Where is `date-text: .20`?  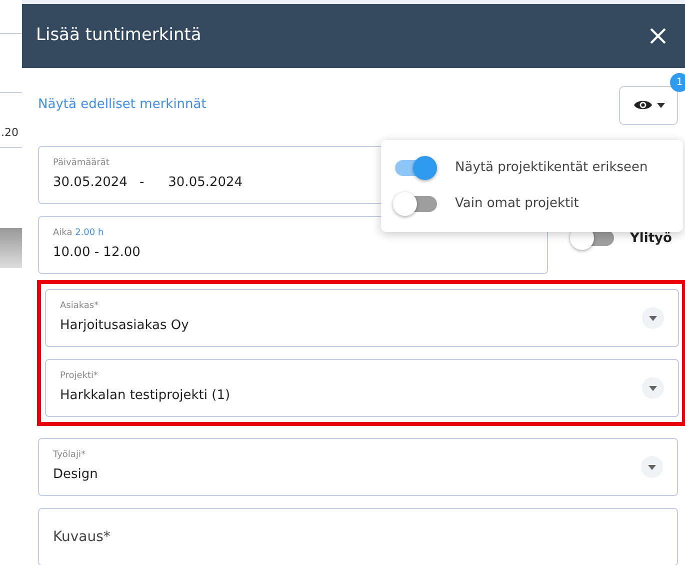
date-text: .20 is located at coordinates (9, 133).